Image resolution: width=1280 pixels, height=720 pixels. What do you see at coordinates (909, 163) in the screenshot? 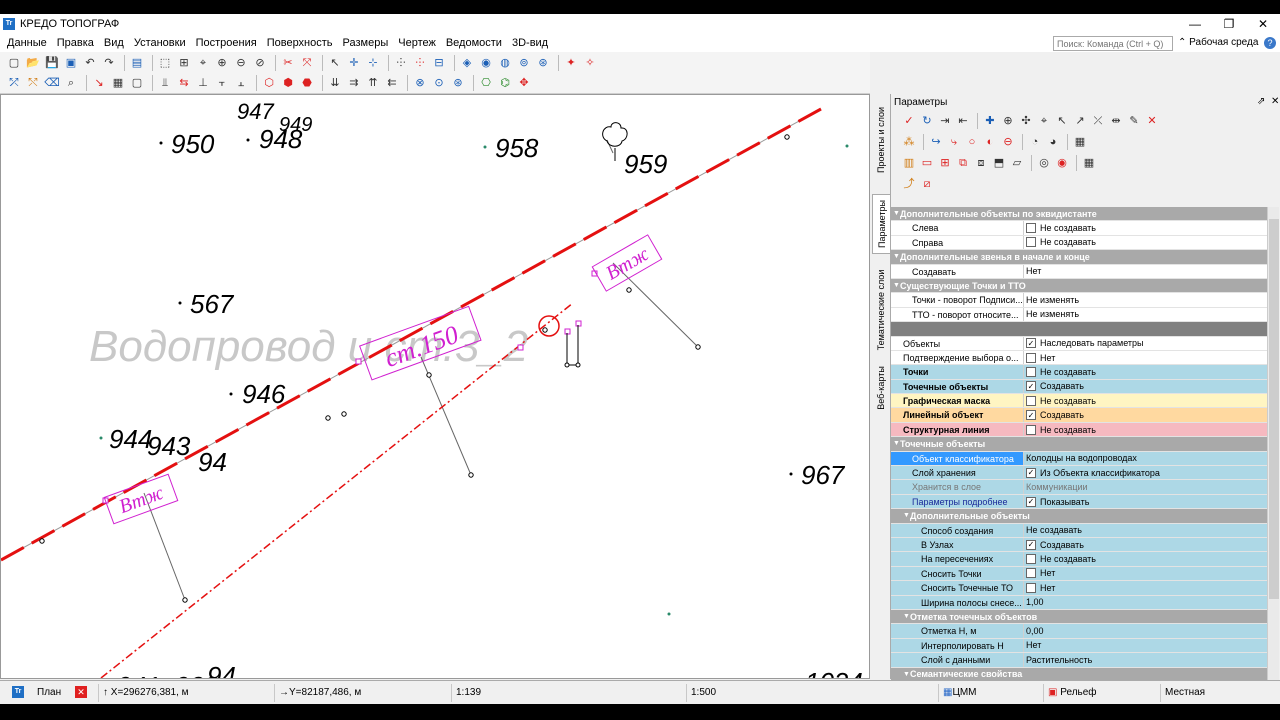
I see `obj-icon: ▥` at bounding box center [909, 163].